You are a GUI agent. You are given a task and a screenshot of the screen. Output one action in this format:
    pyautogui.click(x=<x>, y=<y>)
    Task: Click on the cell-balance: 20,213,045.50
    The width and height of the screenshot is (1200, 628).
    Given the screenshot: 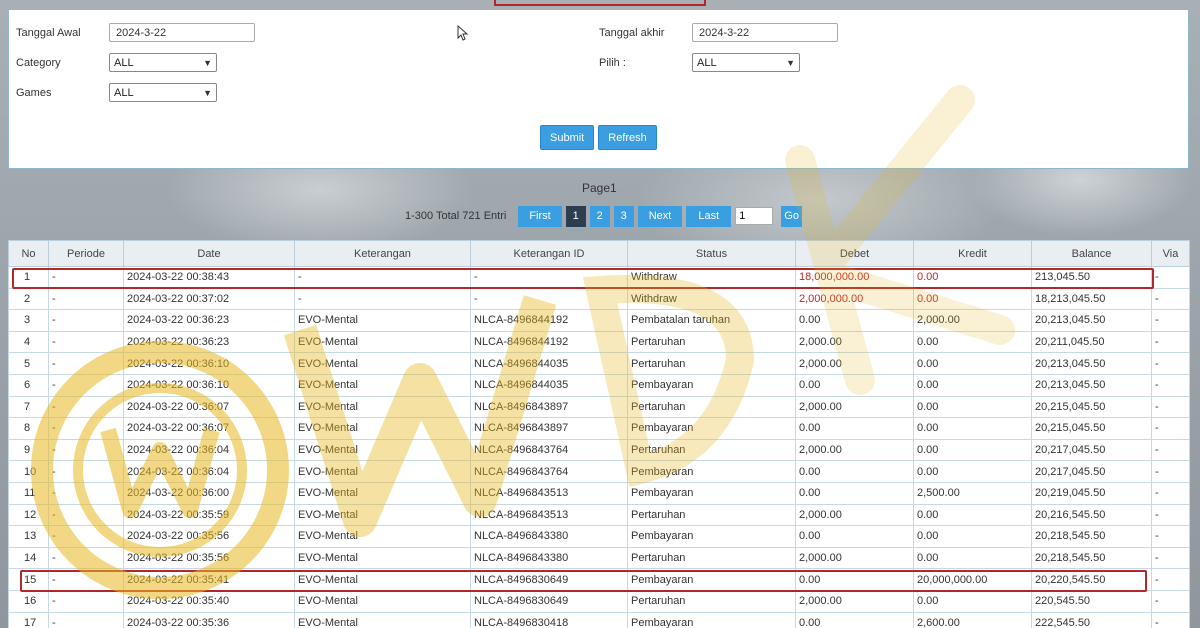 What is the action you would take?
    pyautogui.click(x=1091, y=320)
    